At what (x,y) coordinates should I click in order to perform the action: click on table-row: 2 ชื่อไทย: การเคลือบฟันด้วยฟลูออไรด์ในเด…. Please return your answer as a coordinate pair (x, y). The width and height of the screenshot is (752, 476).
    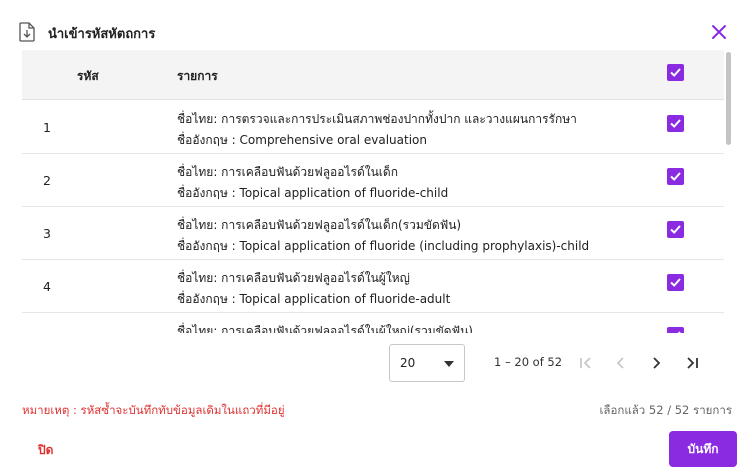
    Looking at the image, I should click on (373, 180).